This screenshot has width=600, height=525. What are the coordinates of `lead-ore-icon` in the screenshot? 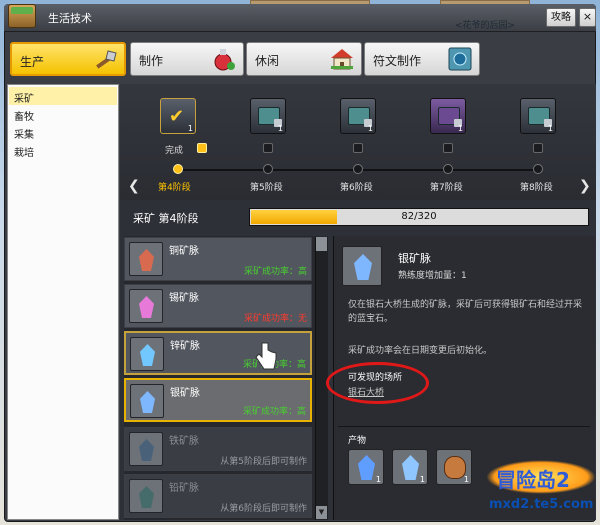 It's located at (146, 496).